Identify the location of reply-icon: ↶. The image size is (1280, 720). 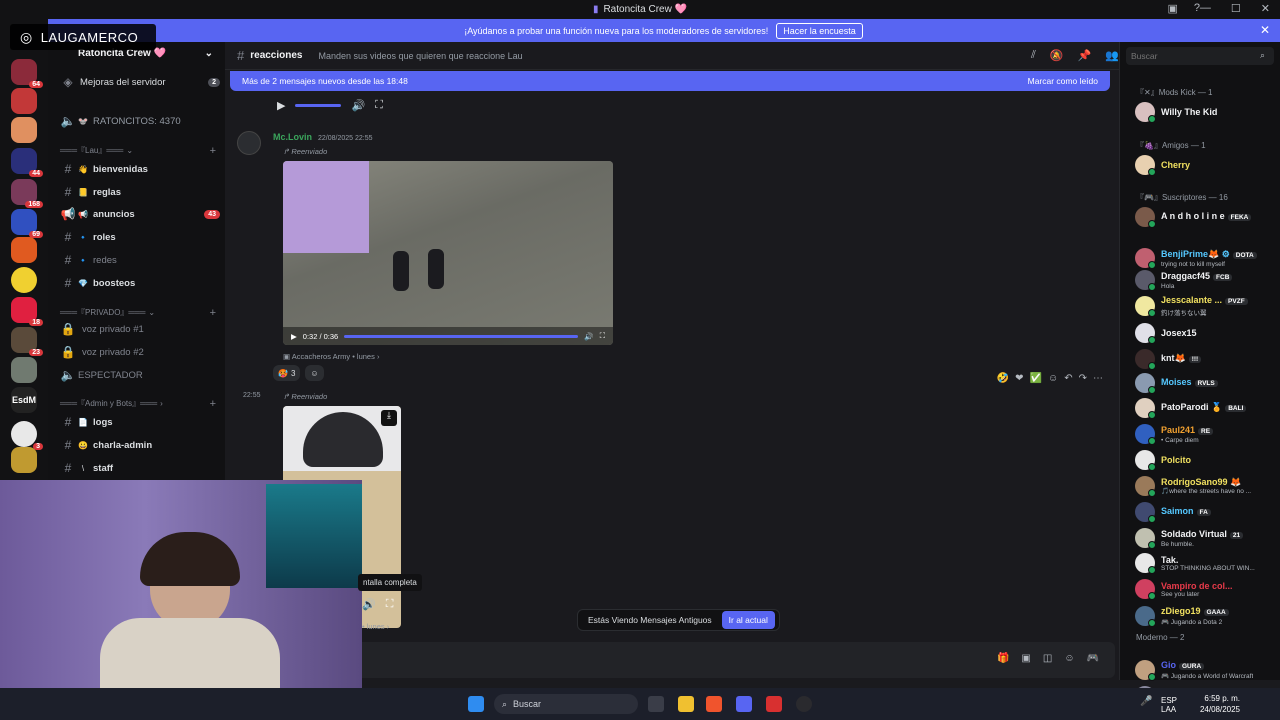
(1068, 378).